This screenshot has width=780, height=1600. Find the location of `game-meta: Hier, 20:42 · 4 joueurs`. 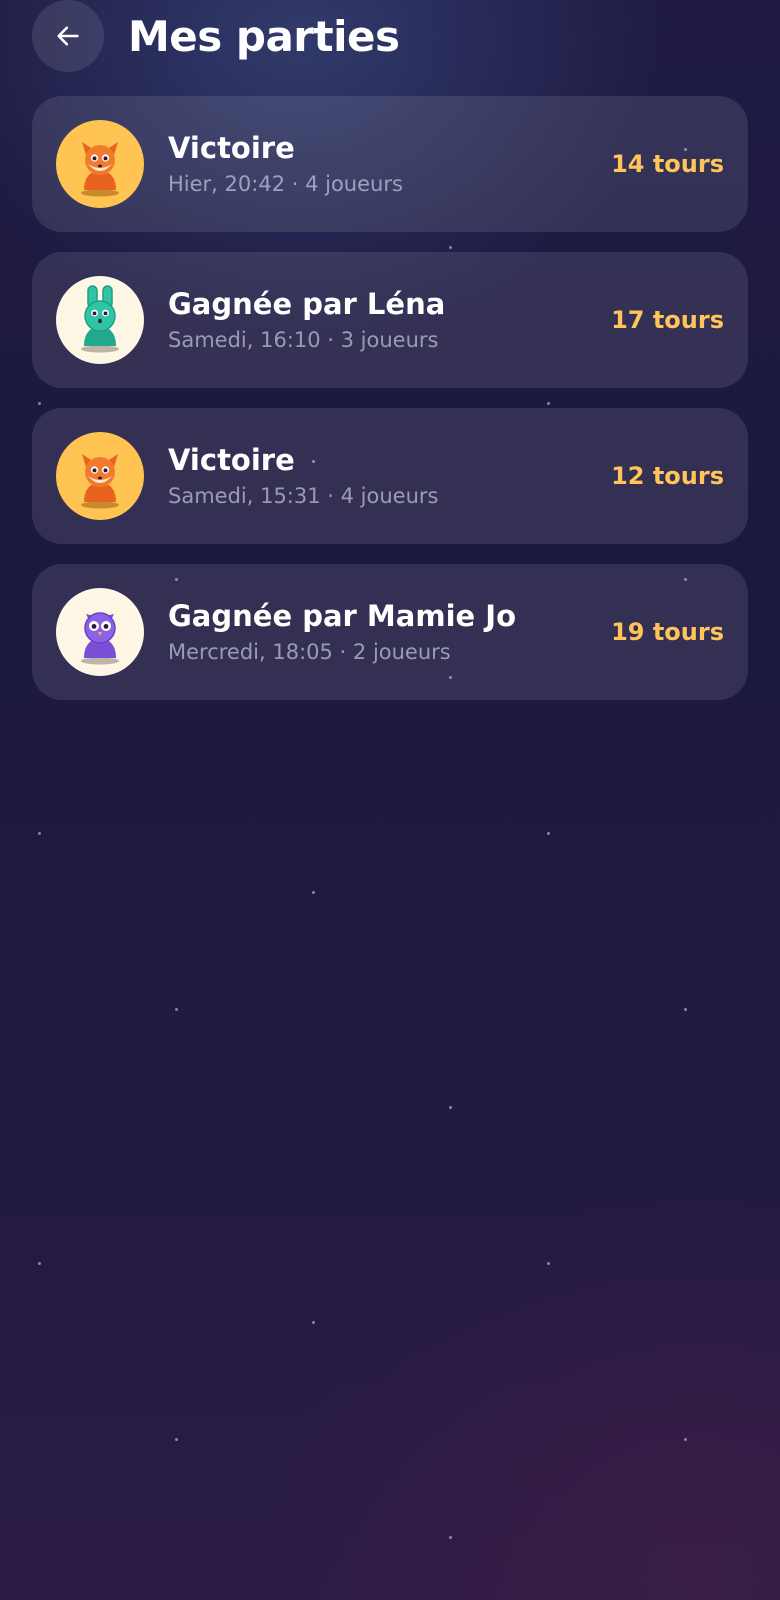

game-meta: Hier, 20:42 · 4 joueurs is located at coordinates (285, 184).